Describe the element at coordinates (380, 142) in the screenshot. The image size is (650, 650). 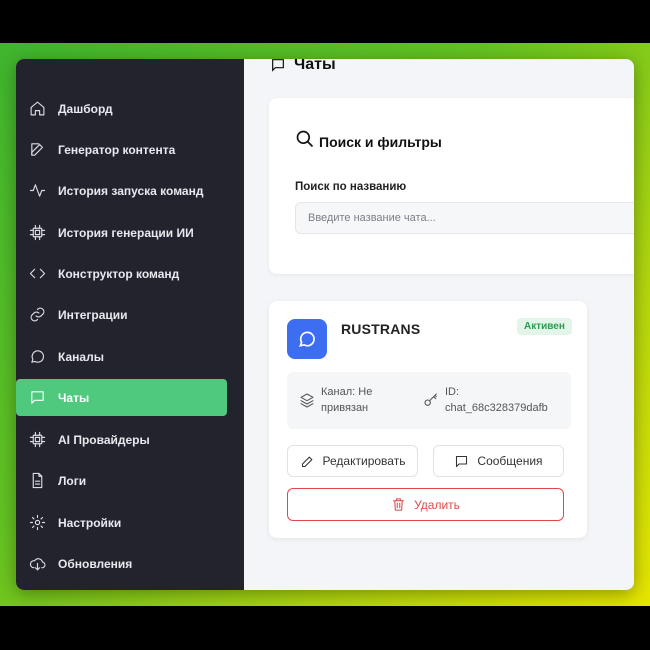
I see `filters-title-text: Поиск и фильтры` at that location.